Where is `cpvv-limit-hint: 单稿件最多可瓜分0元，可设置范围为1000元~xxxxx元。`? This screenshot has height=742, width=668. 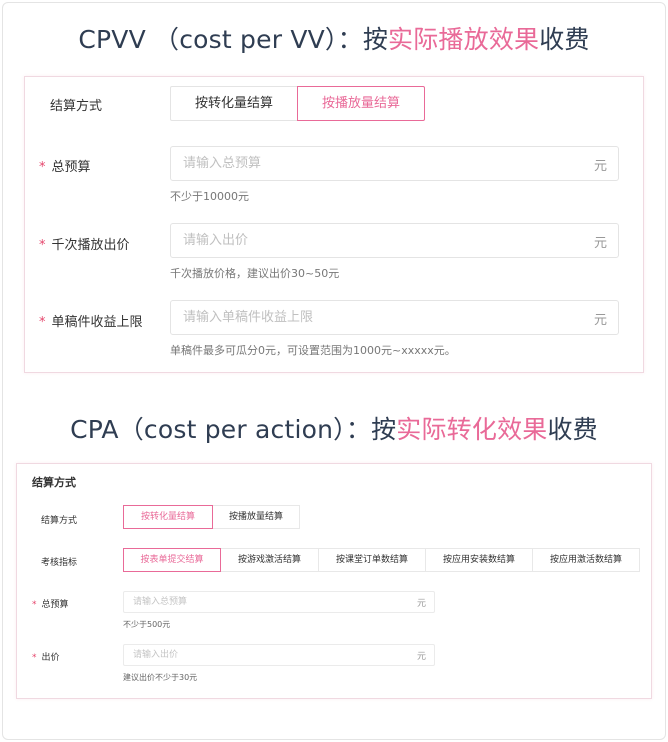
cpvv-limit-hint: 单稿件最多可瓜分0元，可设置范围为1000元~xxxxx元。 is located at coordinates (313, 350).